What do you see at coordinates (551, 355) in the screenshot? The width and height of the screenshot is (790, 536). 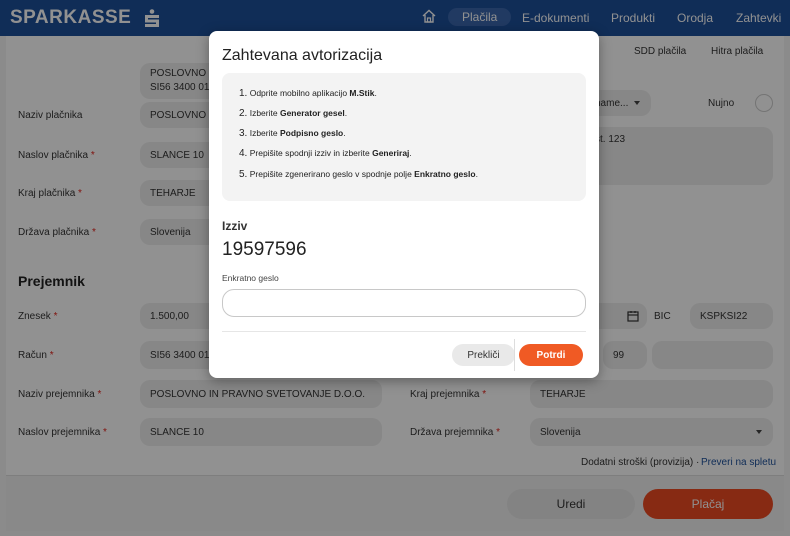 I see `confirm-button: Potrdi` at bounding box center [551, 355].